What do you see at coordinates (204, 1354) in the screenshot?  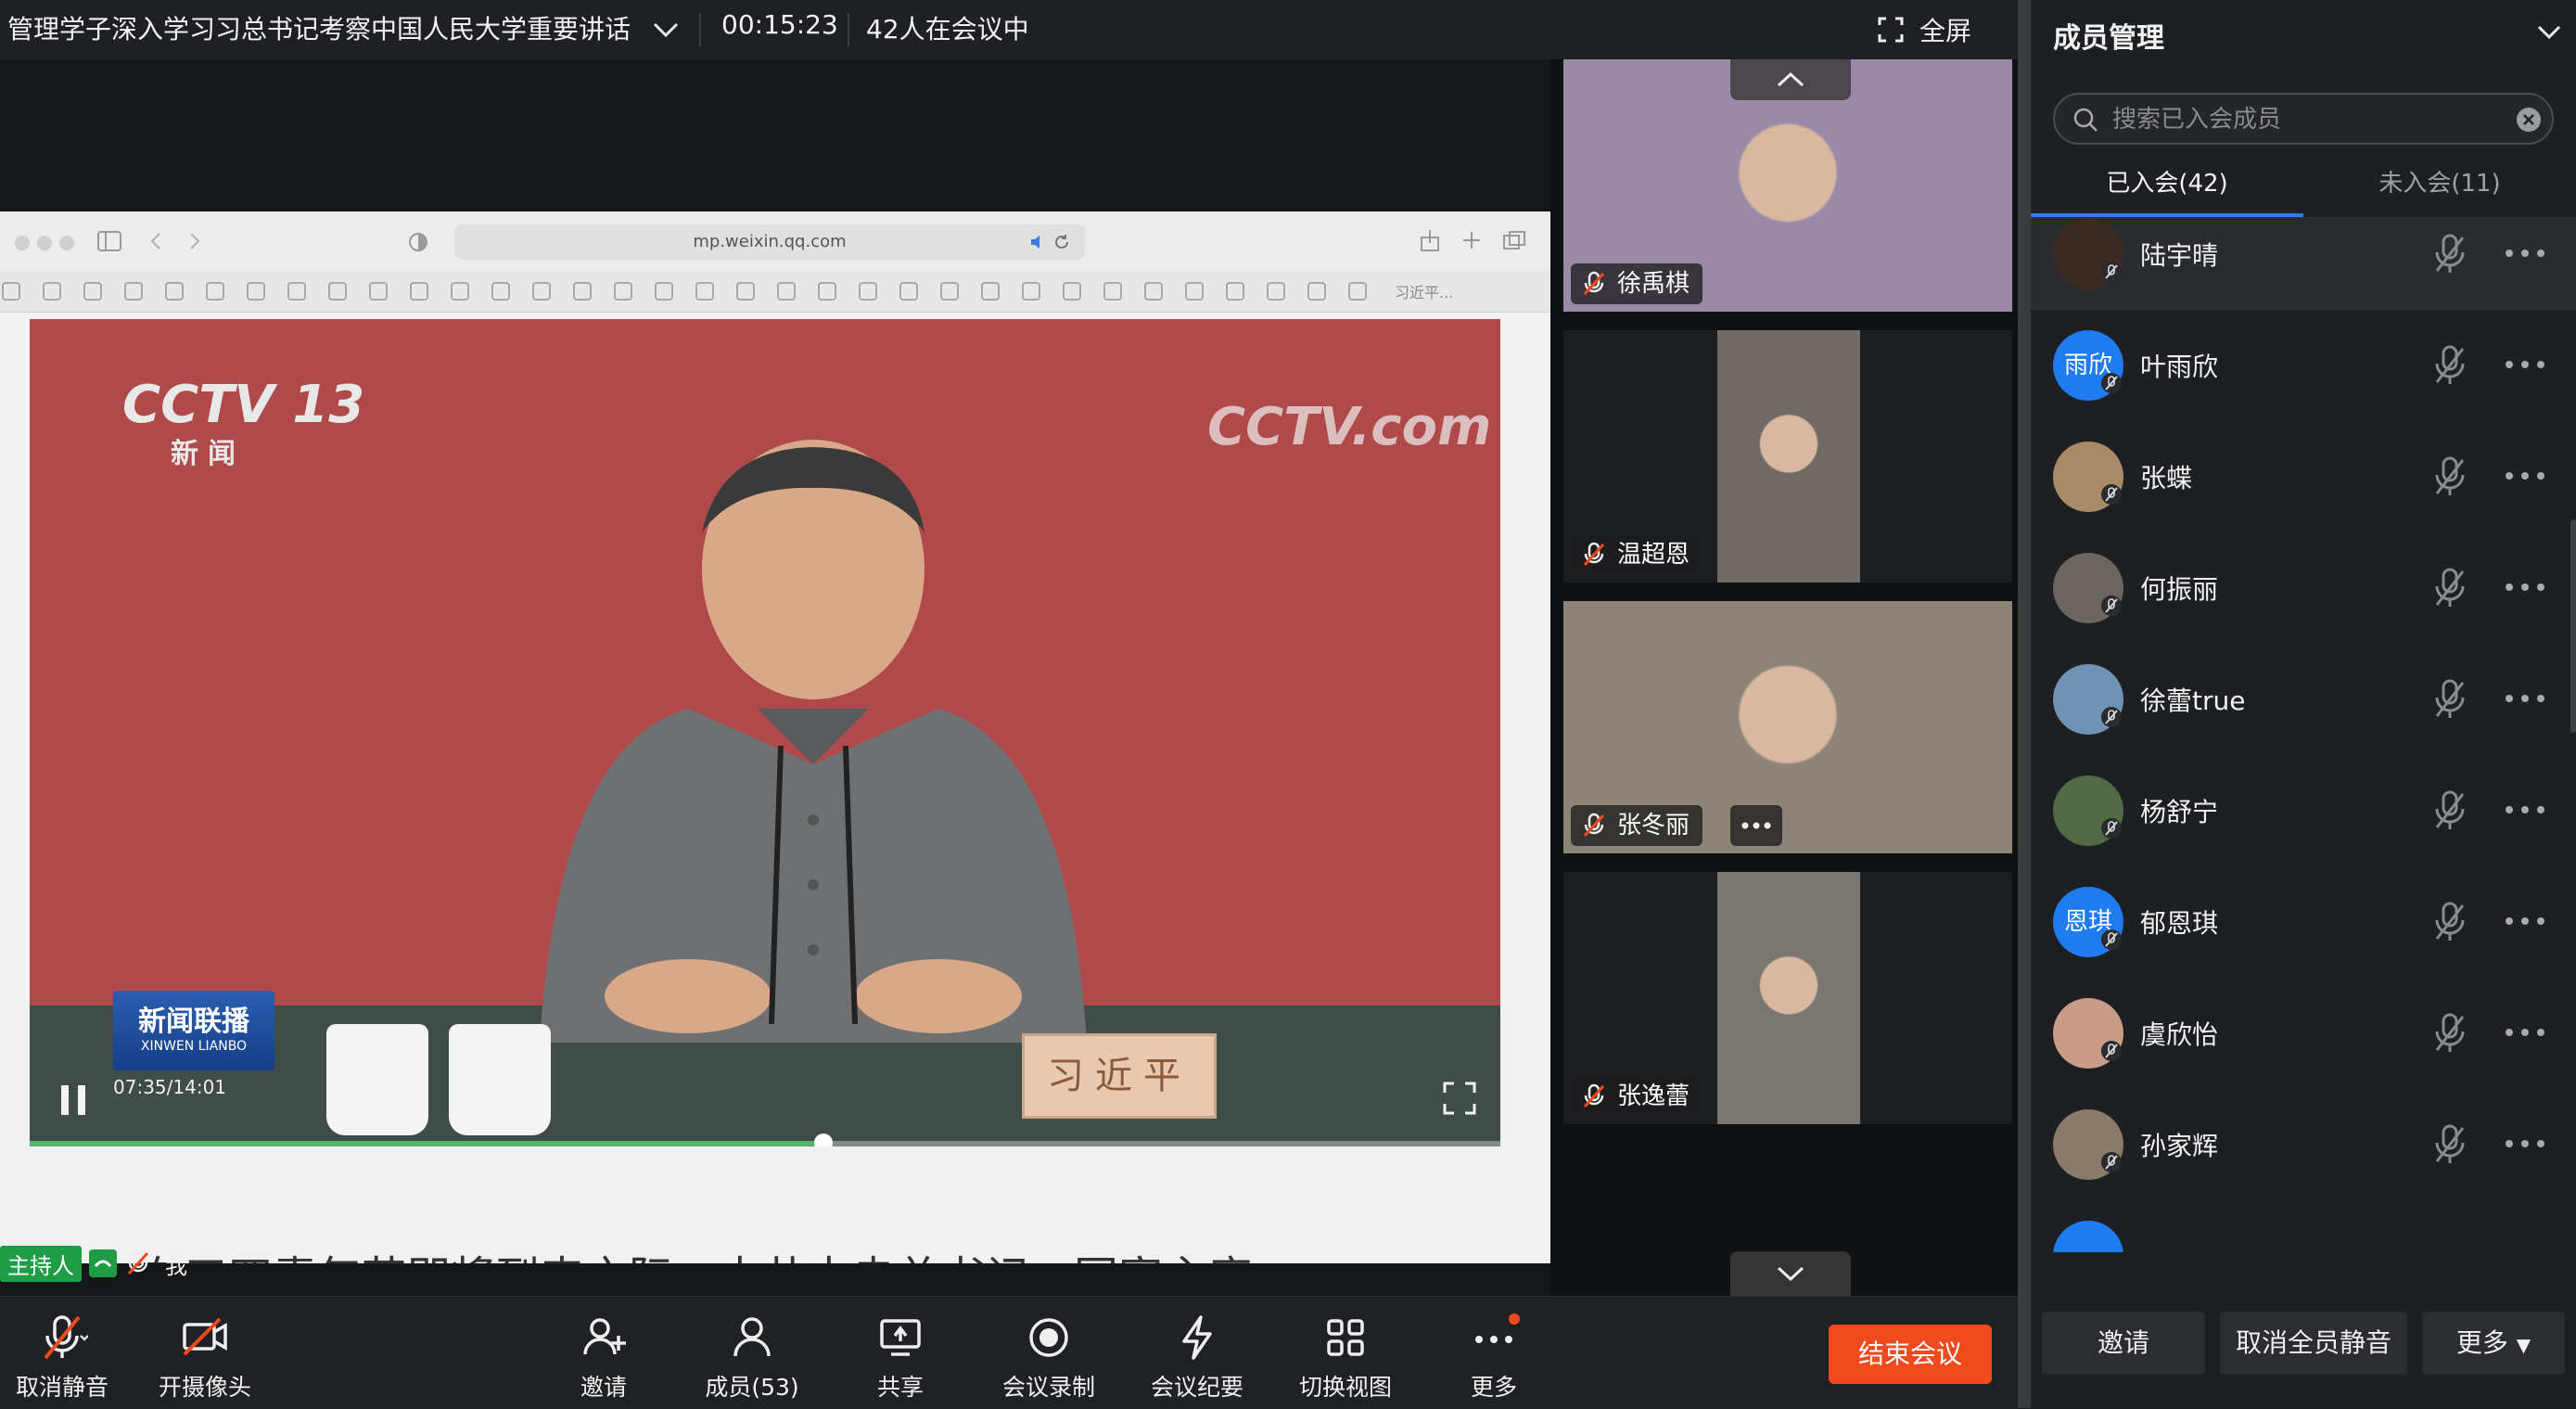 I see `camera-button: 开摄像头` at bounding box center [204, 1354].